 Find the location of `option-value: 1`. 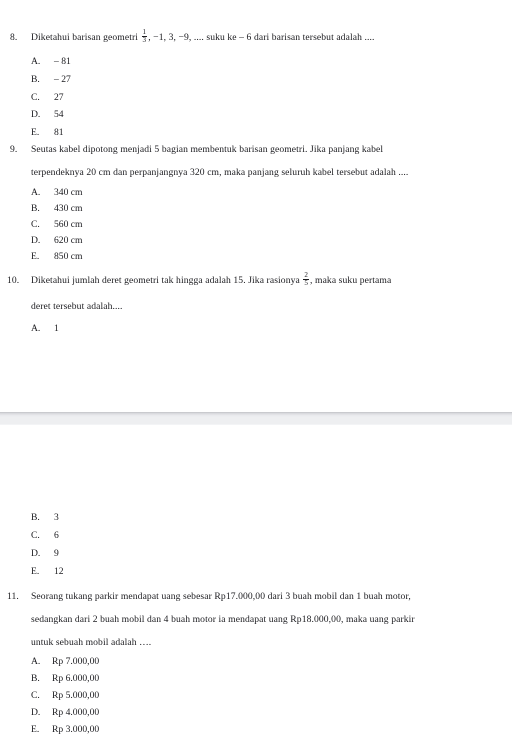

option-value: 1 is located at coordinates (56, 328).